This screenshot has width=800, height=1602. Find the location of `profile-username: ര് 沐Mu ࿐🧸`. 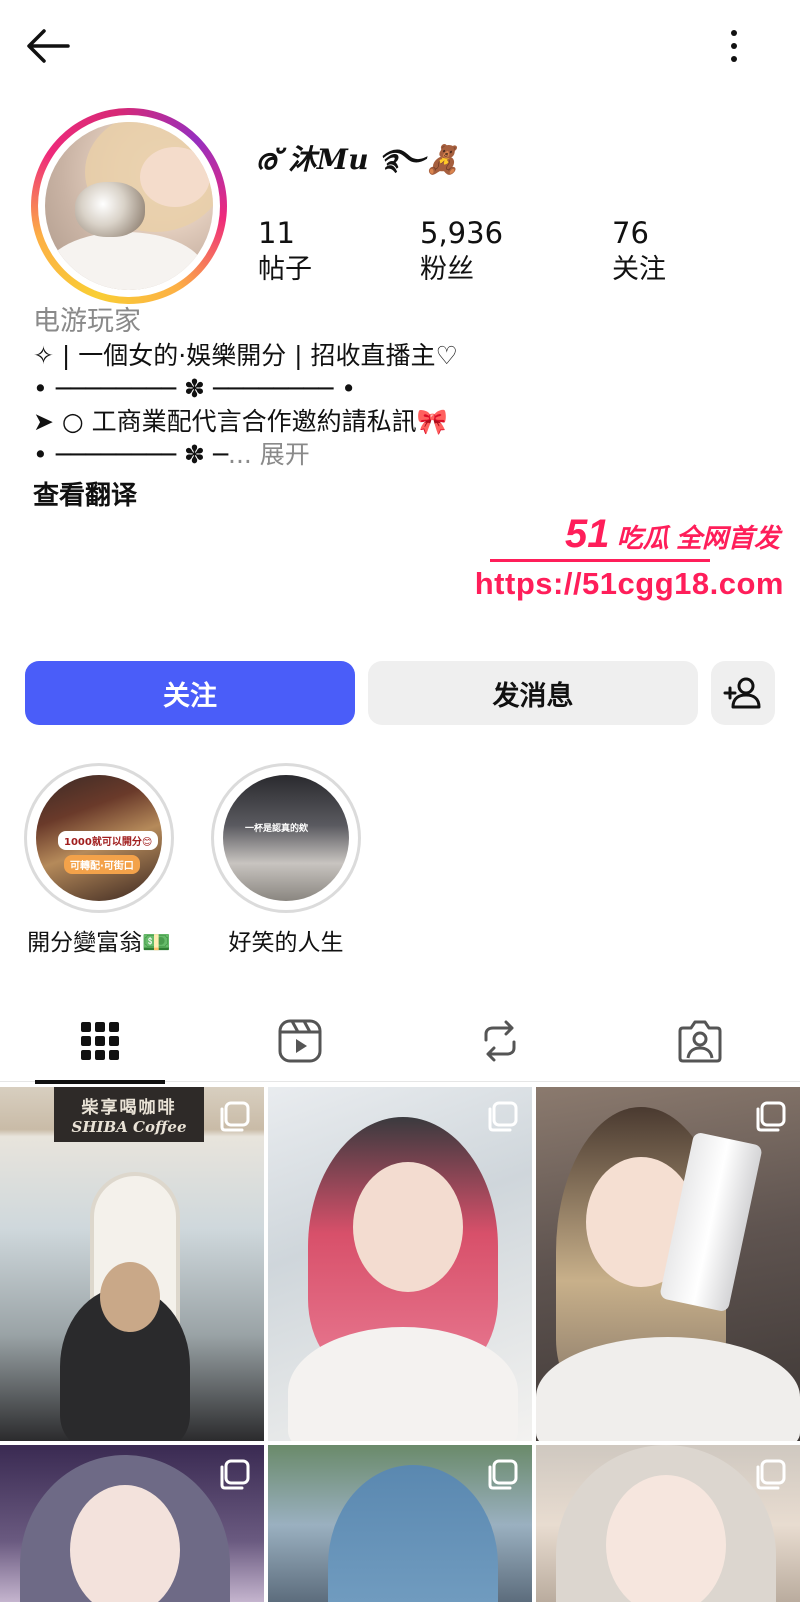

profile-username: ര് 沐Mu ࿐🧸 is located at coordinates (358, 159).